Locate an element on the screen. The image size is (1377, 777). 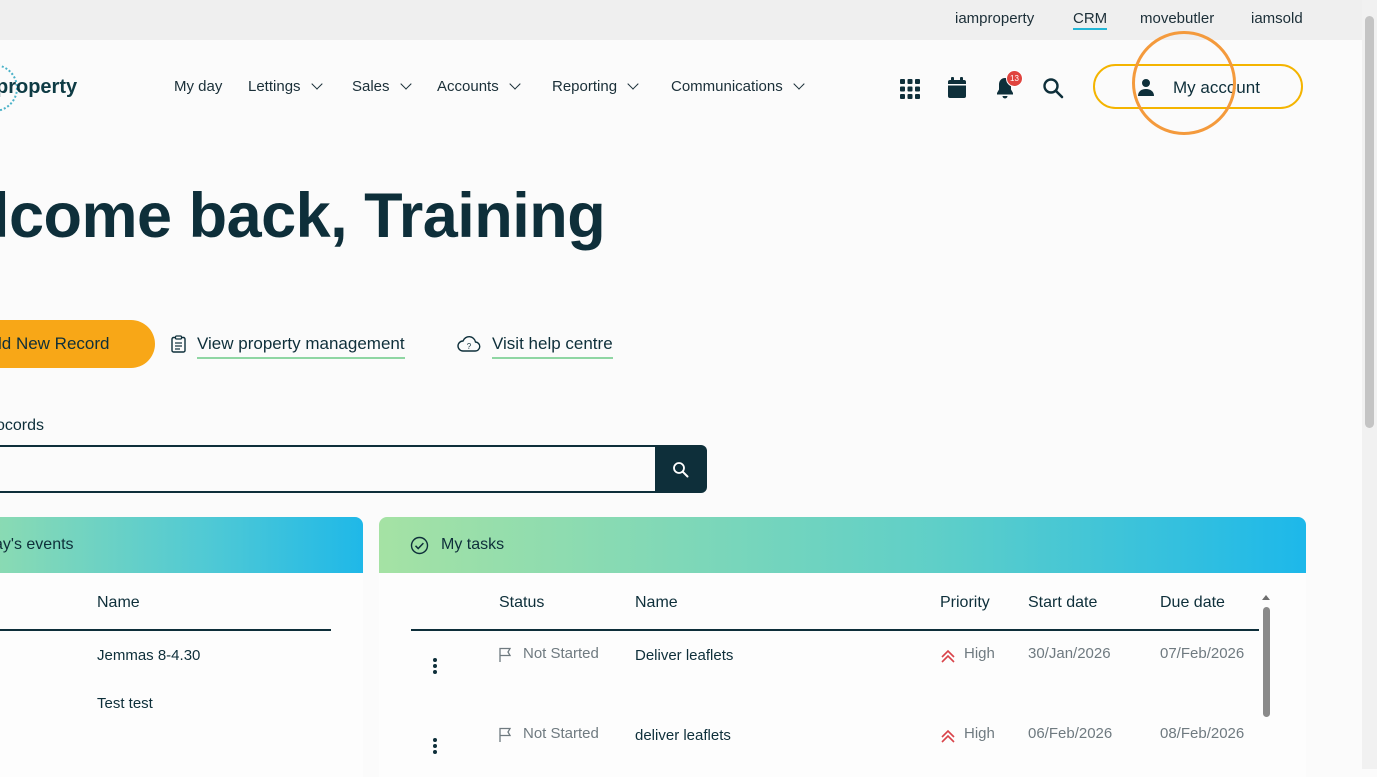
view-property-management-link: View property management is located at coordinates (301, 346).